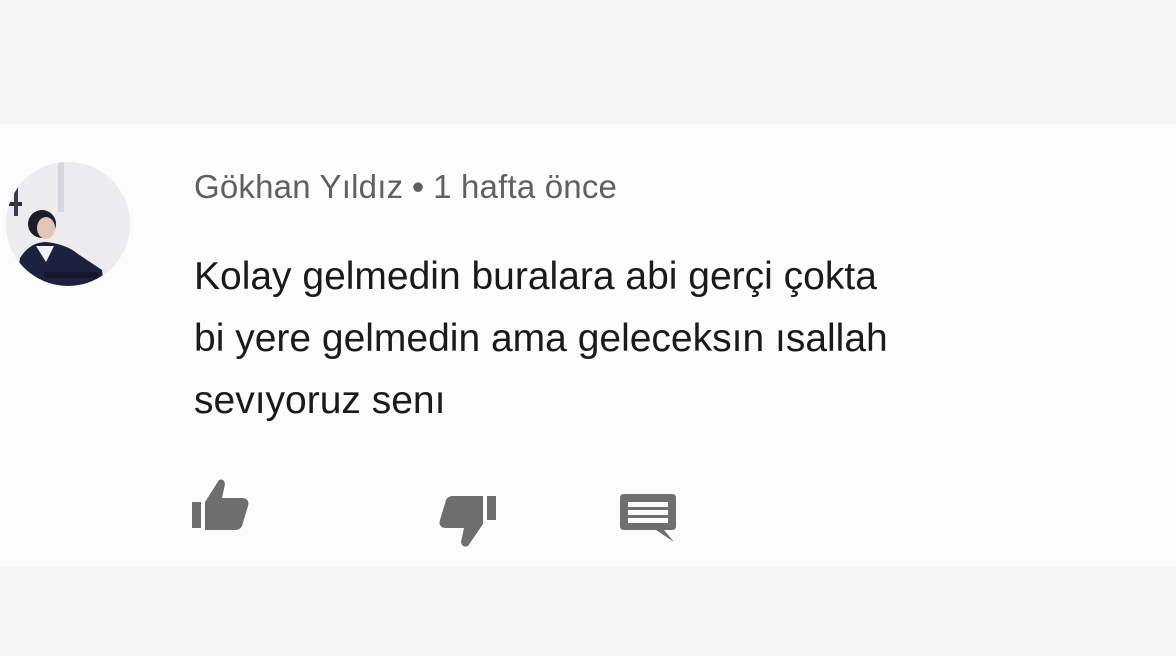 This screenshot has width=1176, height=656. I want to click on comment-text-line: Kolay gelmedin buralara abi gerçi çokta, so click(535, 276).